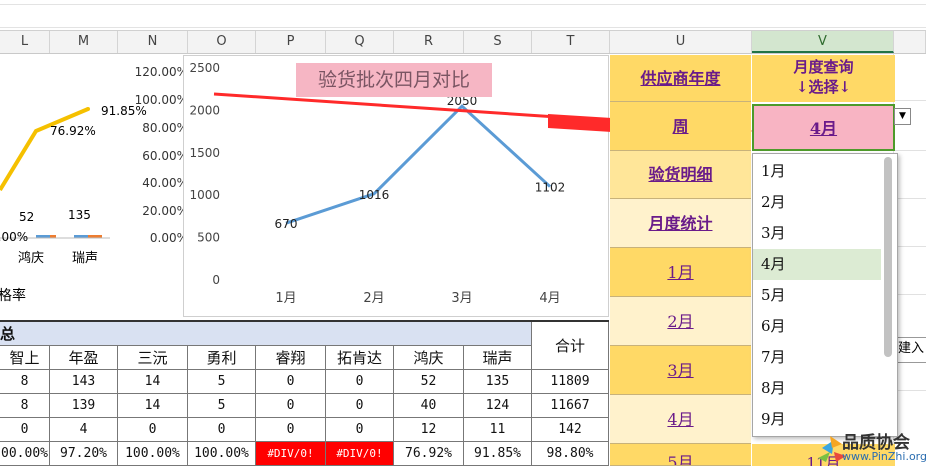  Describe the element at coordinates (680, 419) in the screenshot. I see `month-link-4: 4月` at that location.